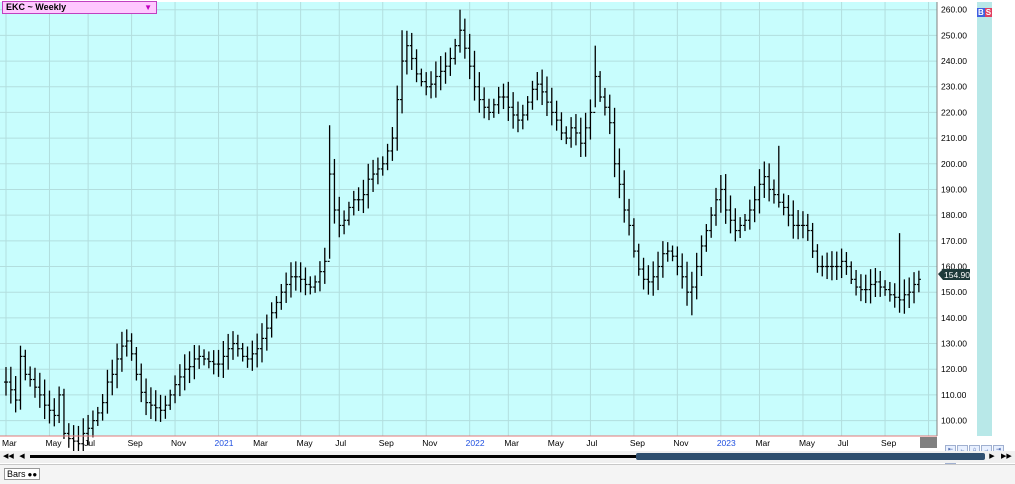 The height and width of the screenshot is (484, 1015). What do you see at coordinates (507, 474) in the screenshot?
I see `status-bar: Bars ●●` at bounding box center [507, 474].